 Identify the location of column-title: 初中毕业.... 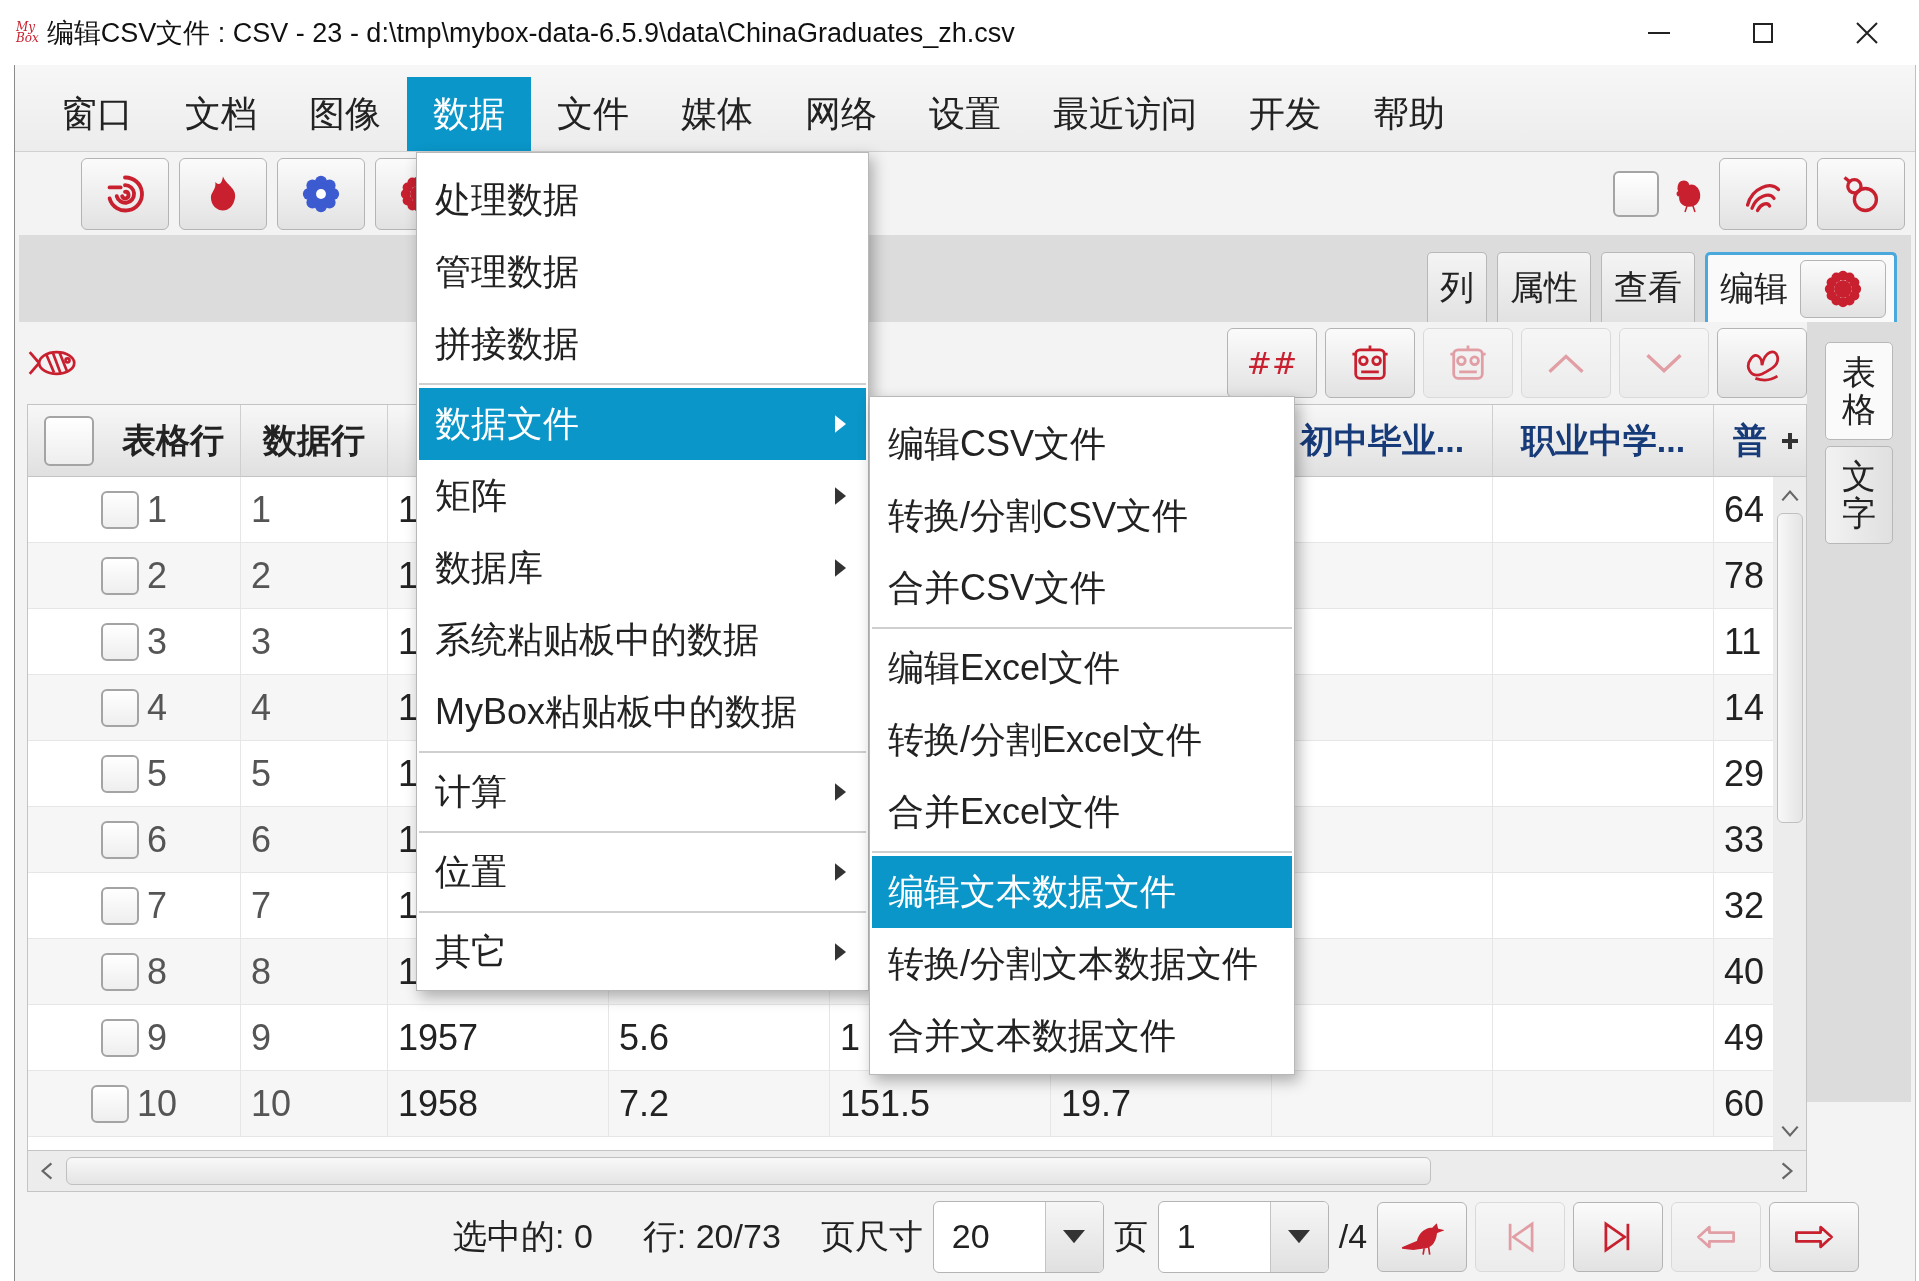
(1382, 440).